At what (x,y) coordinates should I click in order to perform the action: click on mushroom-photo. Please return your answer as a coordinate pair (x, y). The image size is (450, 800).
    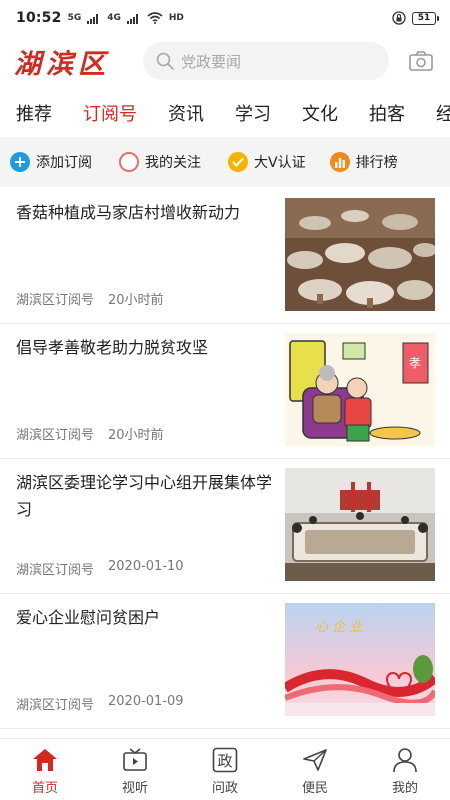
    Looking at the image, I should click on (360, 254).